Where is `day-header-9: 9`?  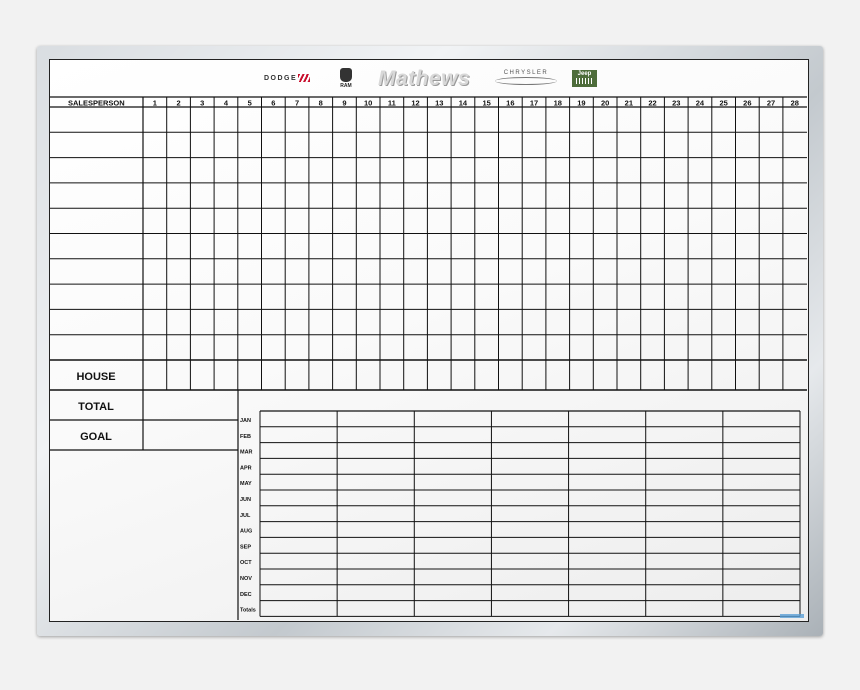 day-header-9: 9 is located at coordinates (344, 103).